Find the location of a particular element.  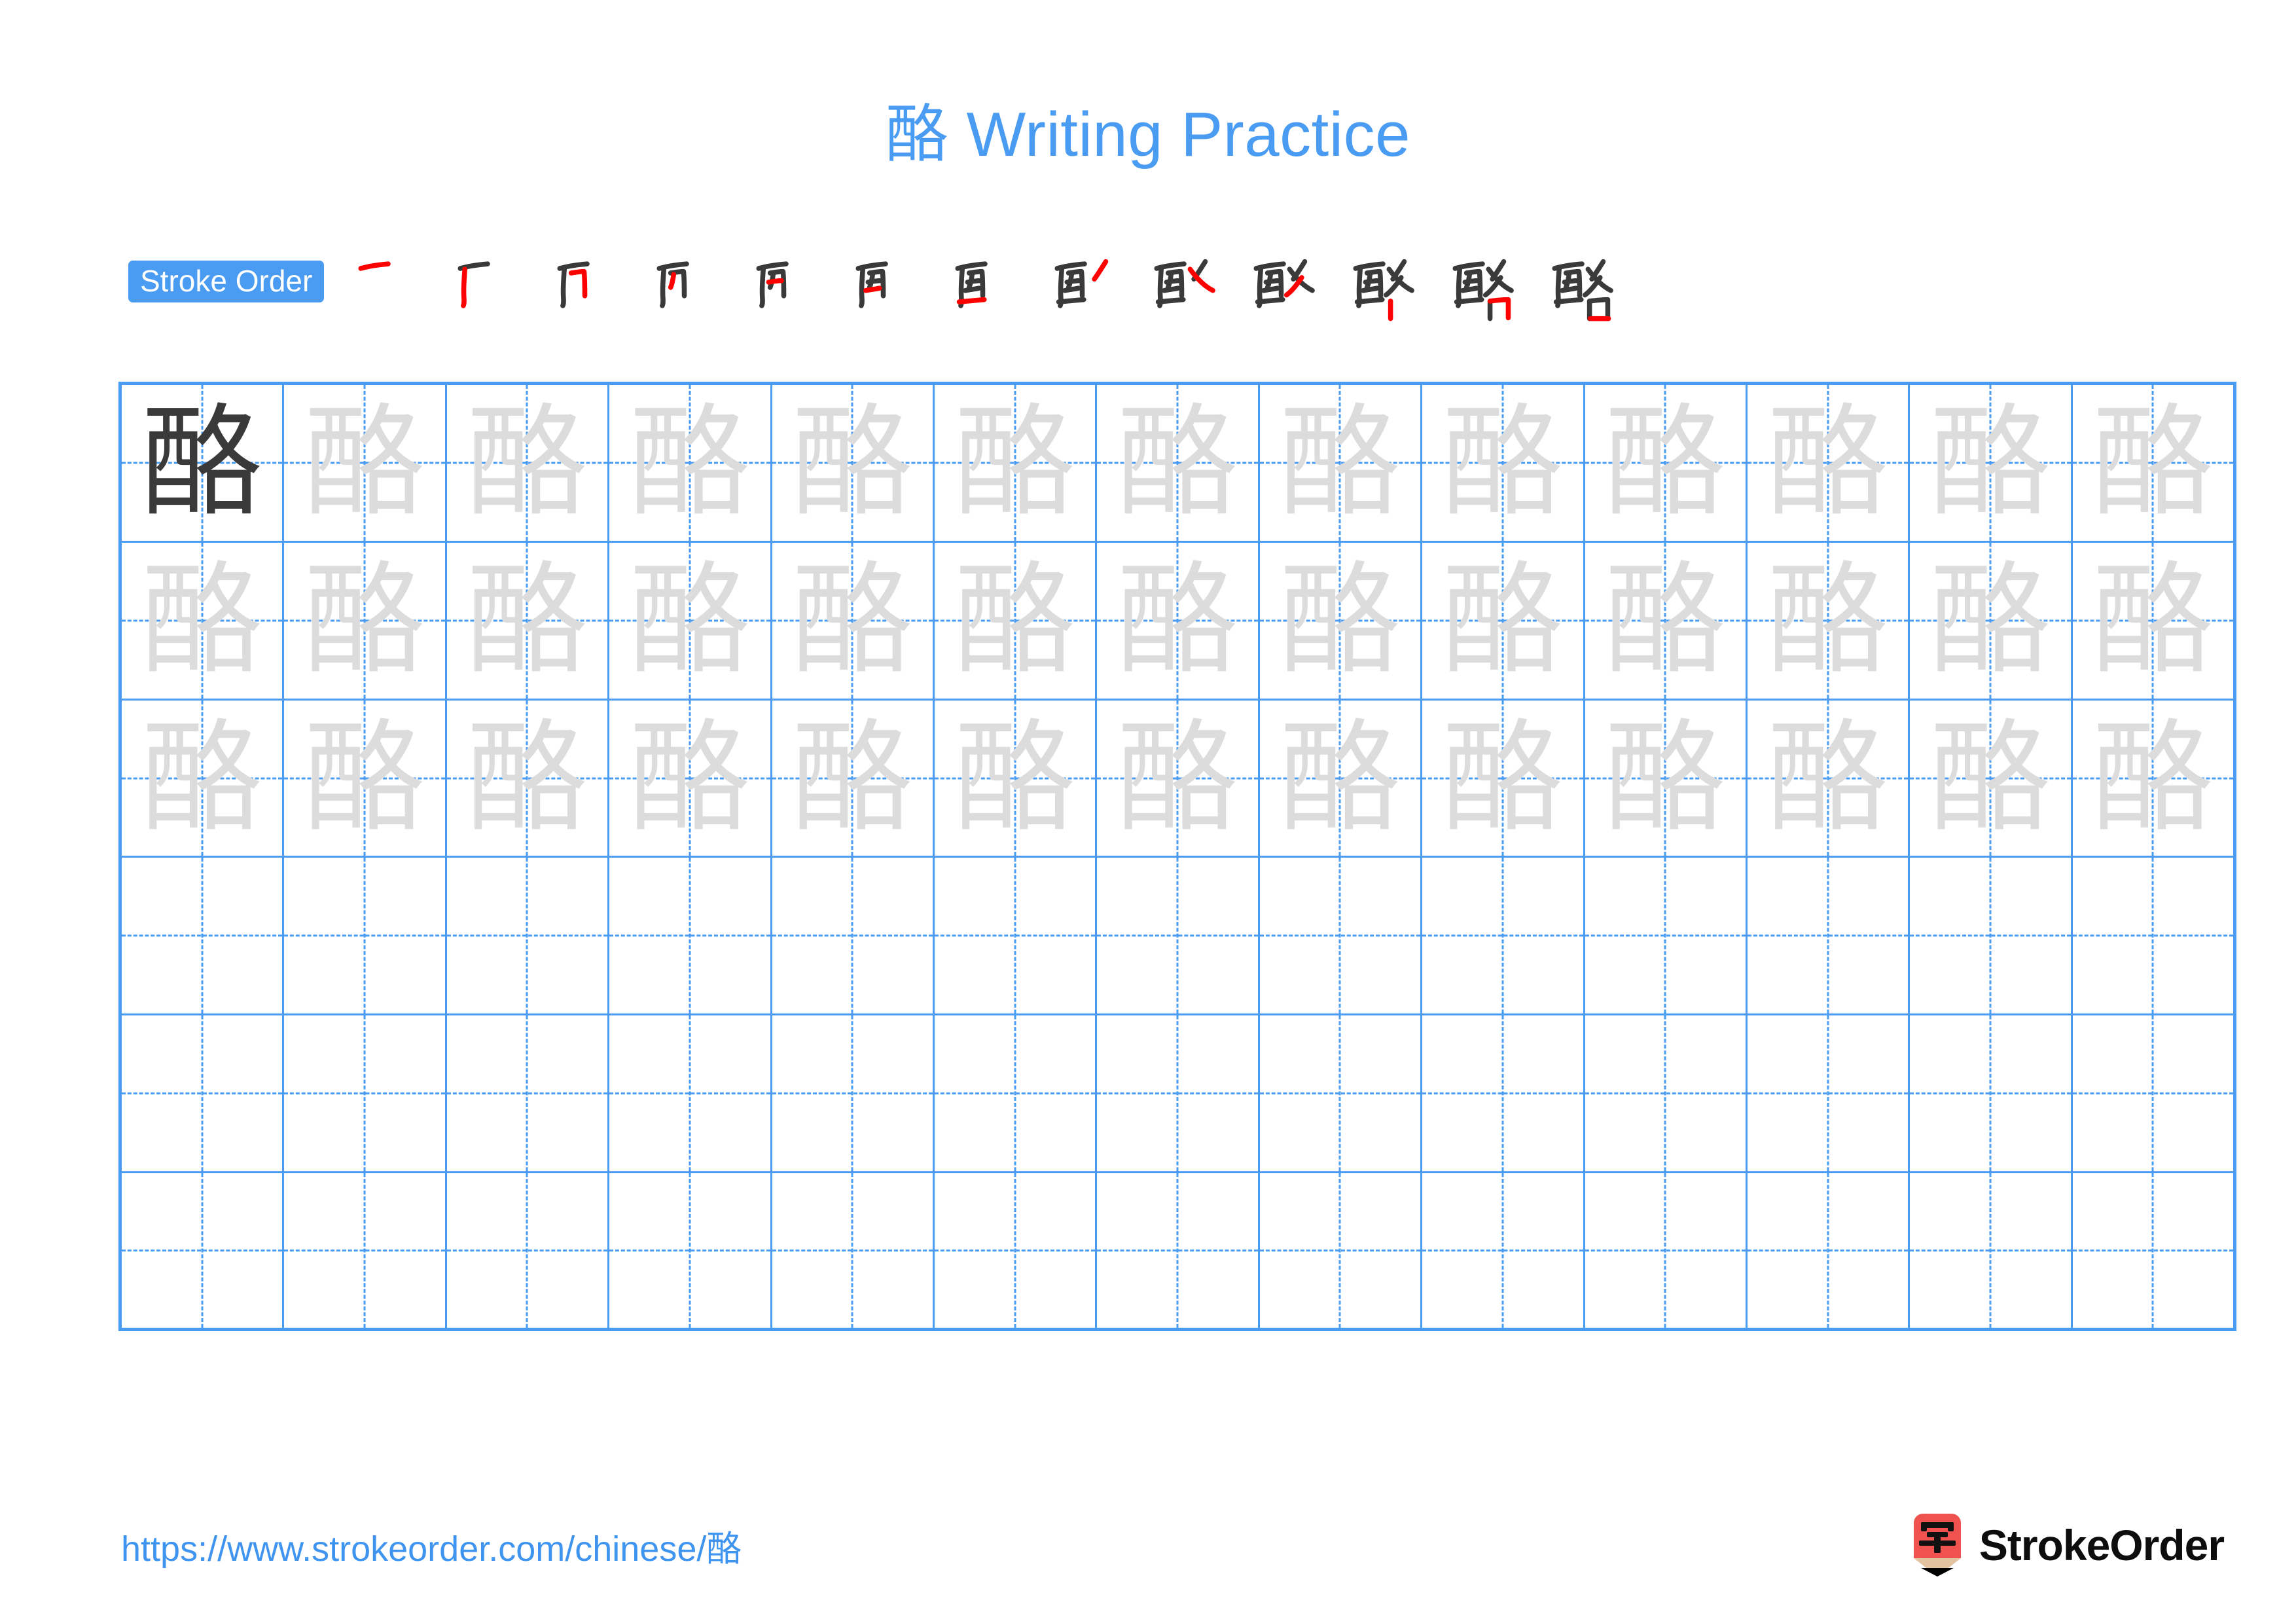

grid-cell-r2-c10: 酪 is located at coordinates (1666, 621).